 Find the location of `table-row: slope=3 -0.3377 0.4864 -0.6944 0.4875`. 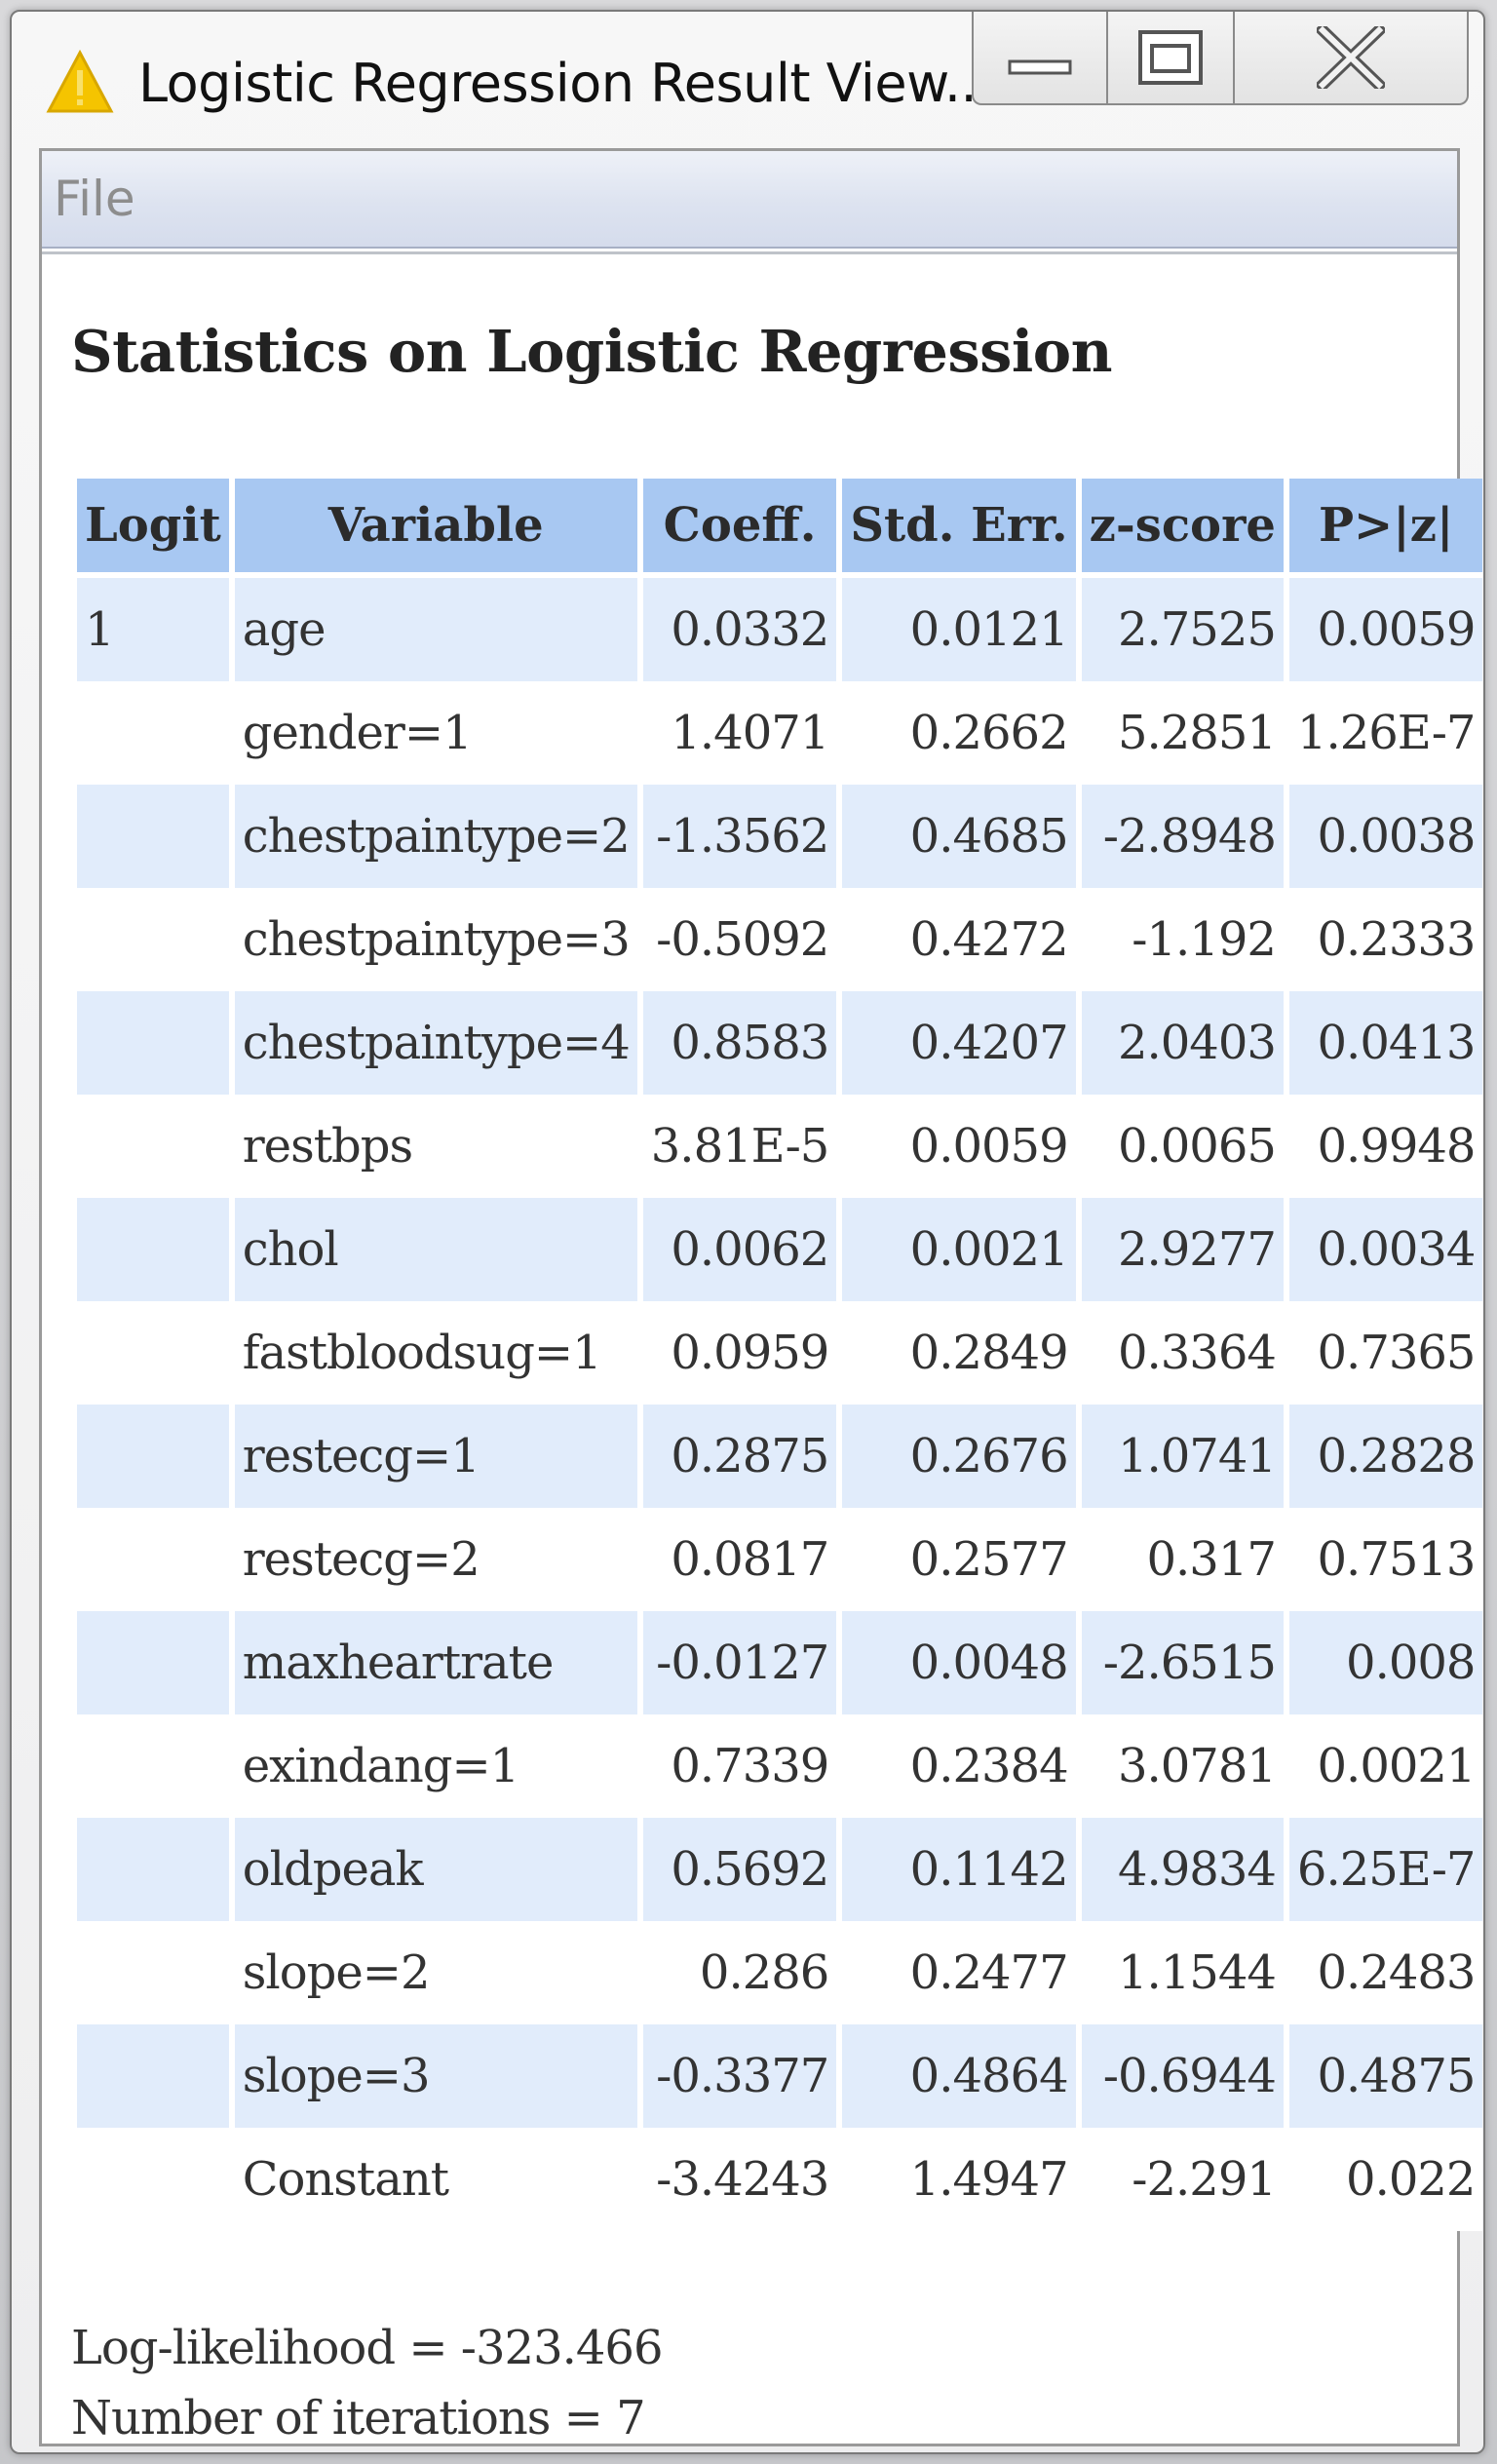

table-row: slope=3 -0.3377 0.4864 -0.6944 0.4875 is located at coordinates (780, 2076).